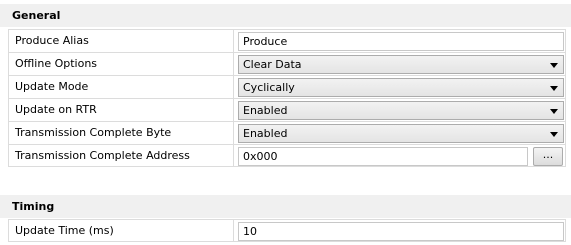 This screenshot has width=571, height=245. I want to click on value-cell-update-mode: Cyclically, so click(400, 87).